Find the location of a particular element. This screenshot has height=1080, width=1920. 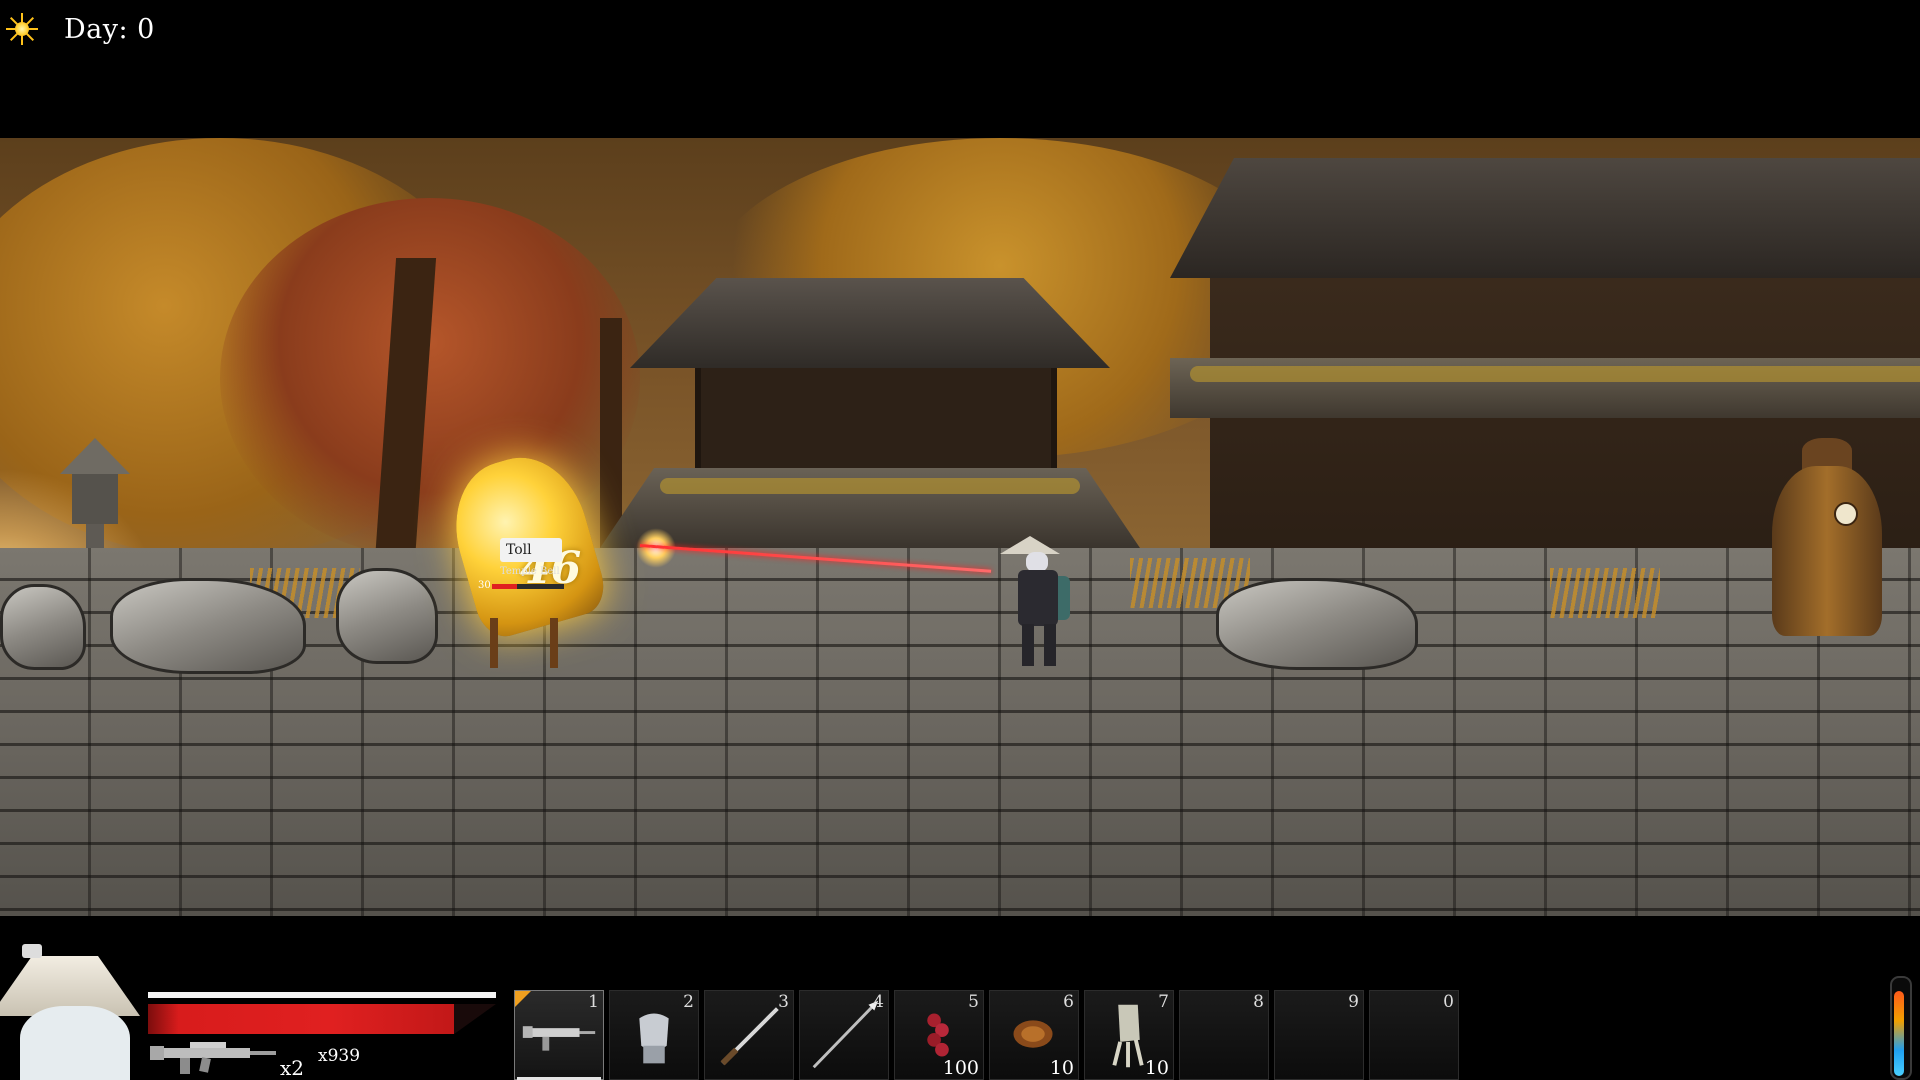

slot-number: 4 is located at coordinates (878, 1002).